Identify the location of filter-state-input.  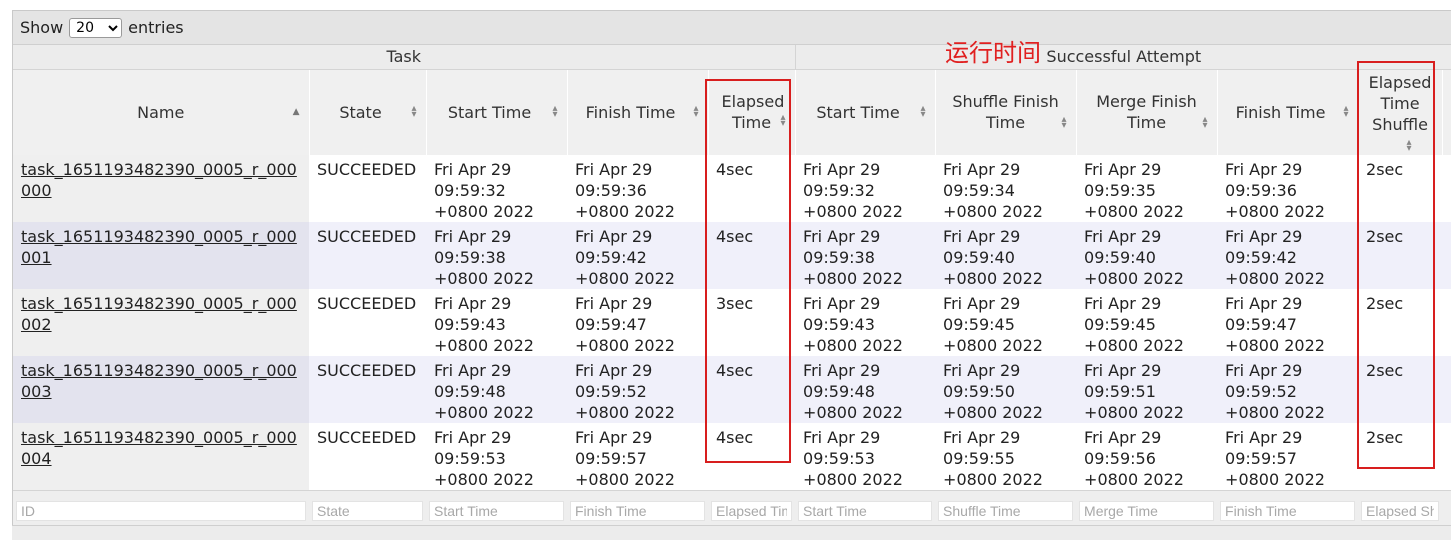
(367, 510).